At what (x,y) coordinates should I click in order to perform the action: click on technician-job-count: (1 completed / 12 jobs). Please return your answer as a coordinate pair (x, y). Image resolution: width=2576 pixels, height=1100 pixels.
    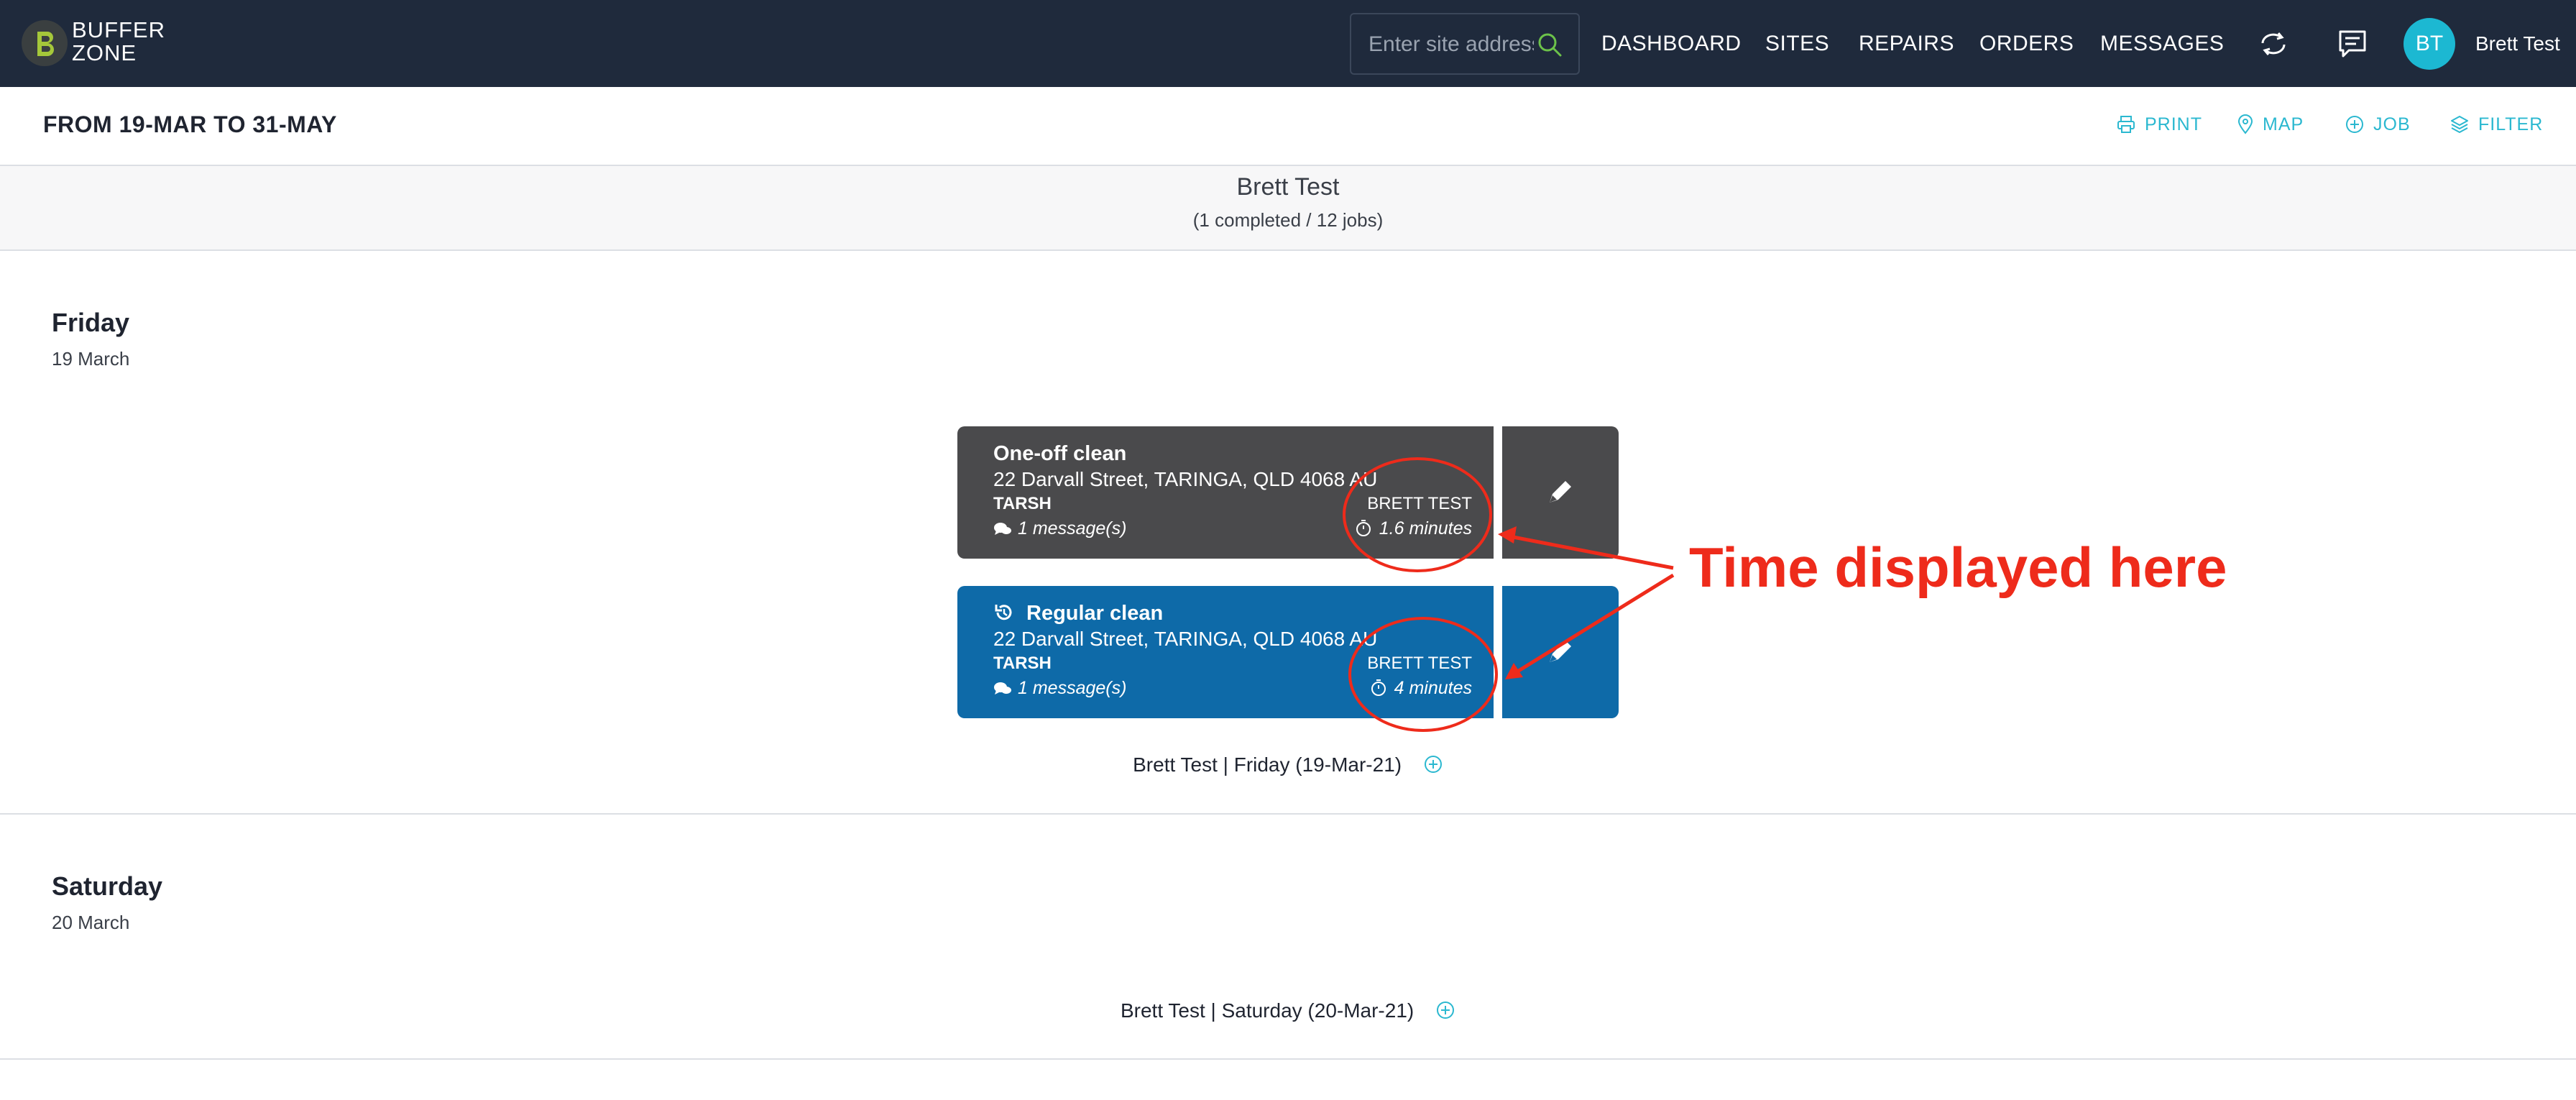
    Looking at the image, I should click on (1288, 220).